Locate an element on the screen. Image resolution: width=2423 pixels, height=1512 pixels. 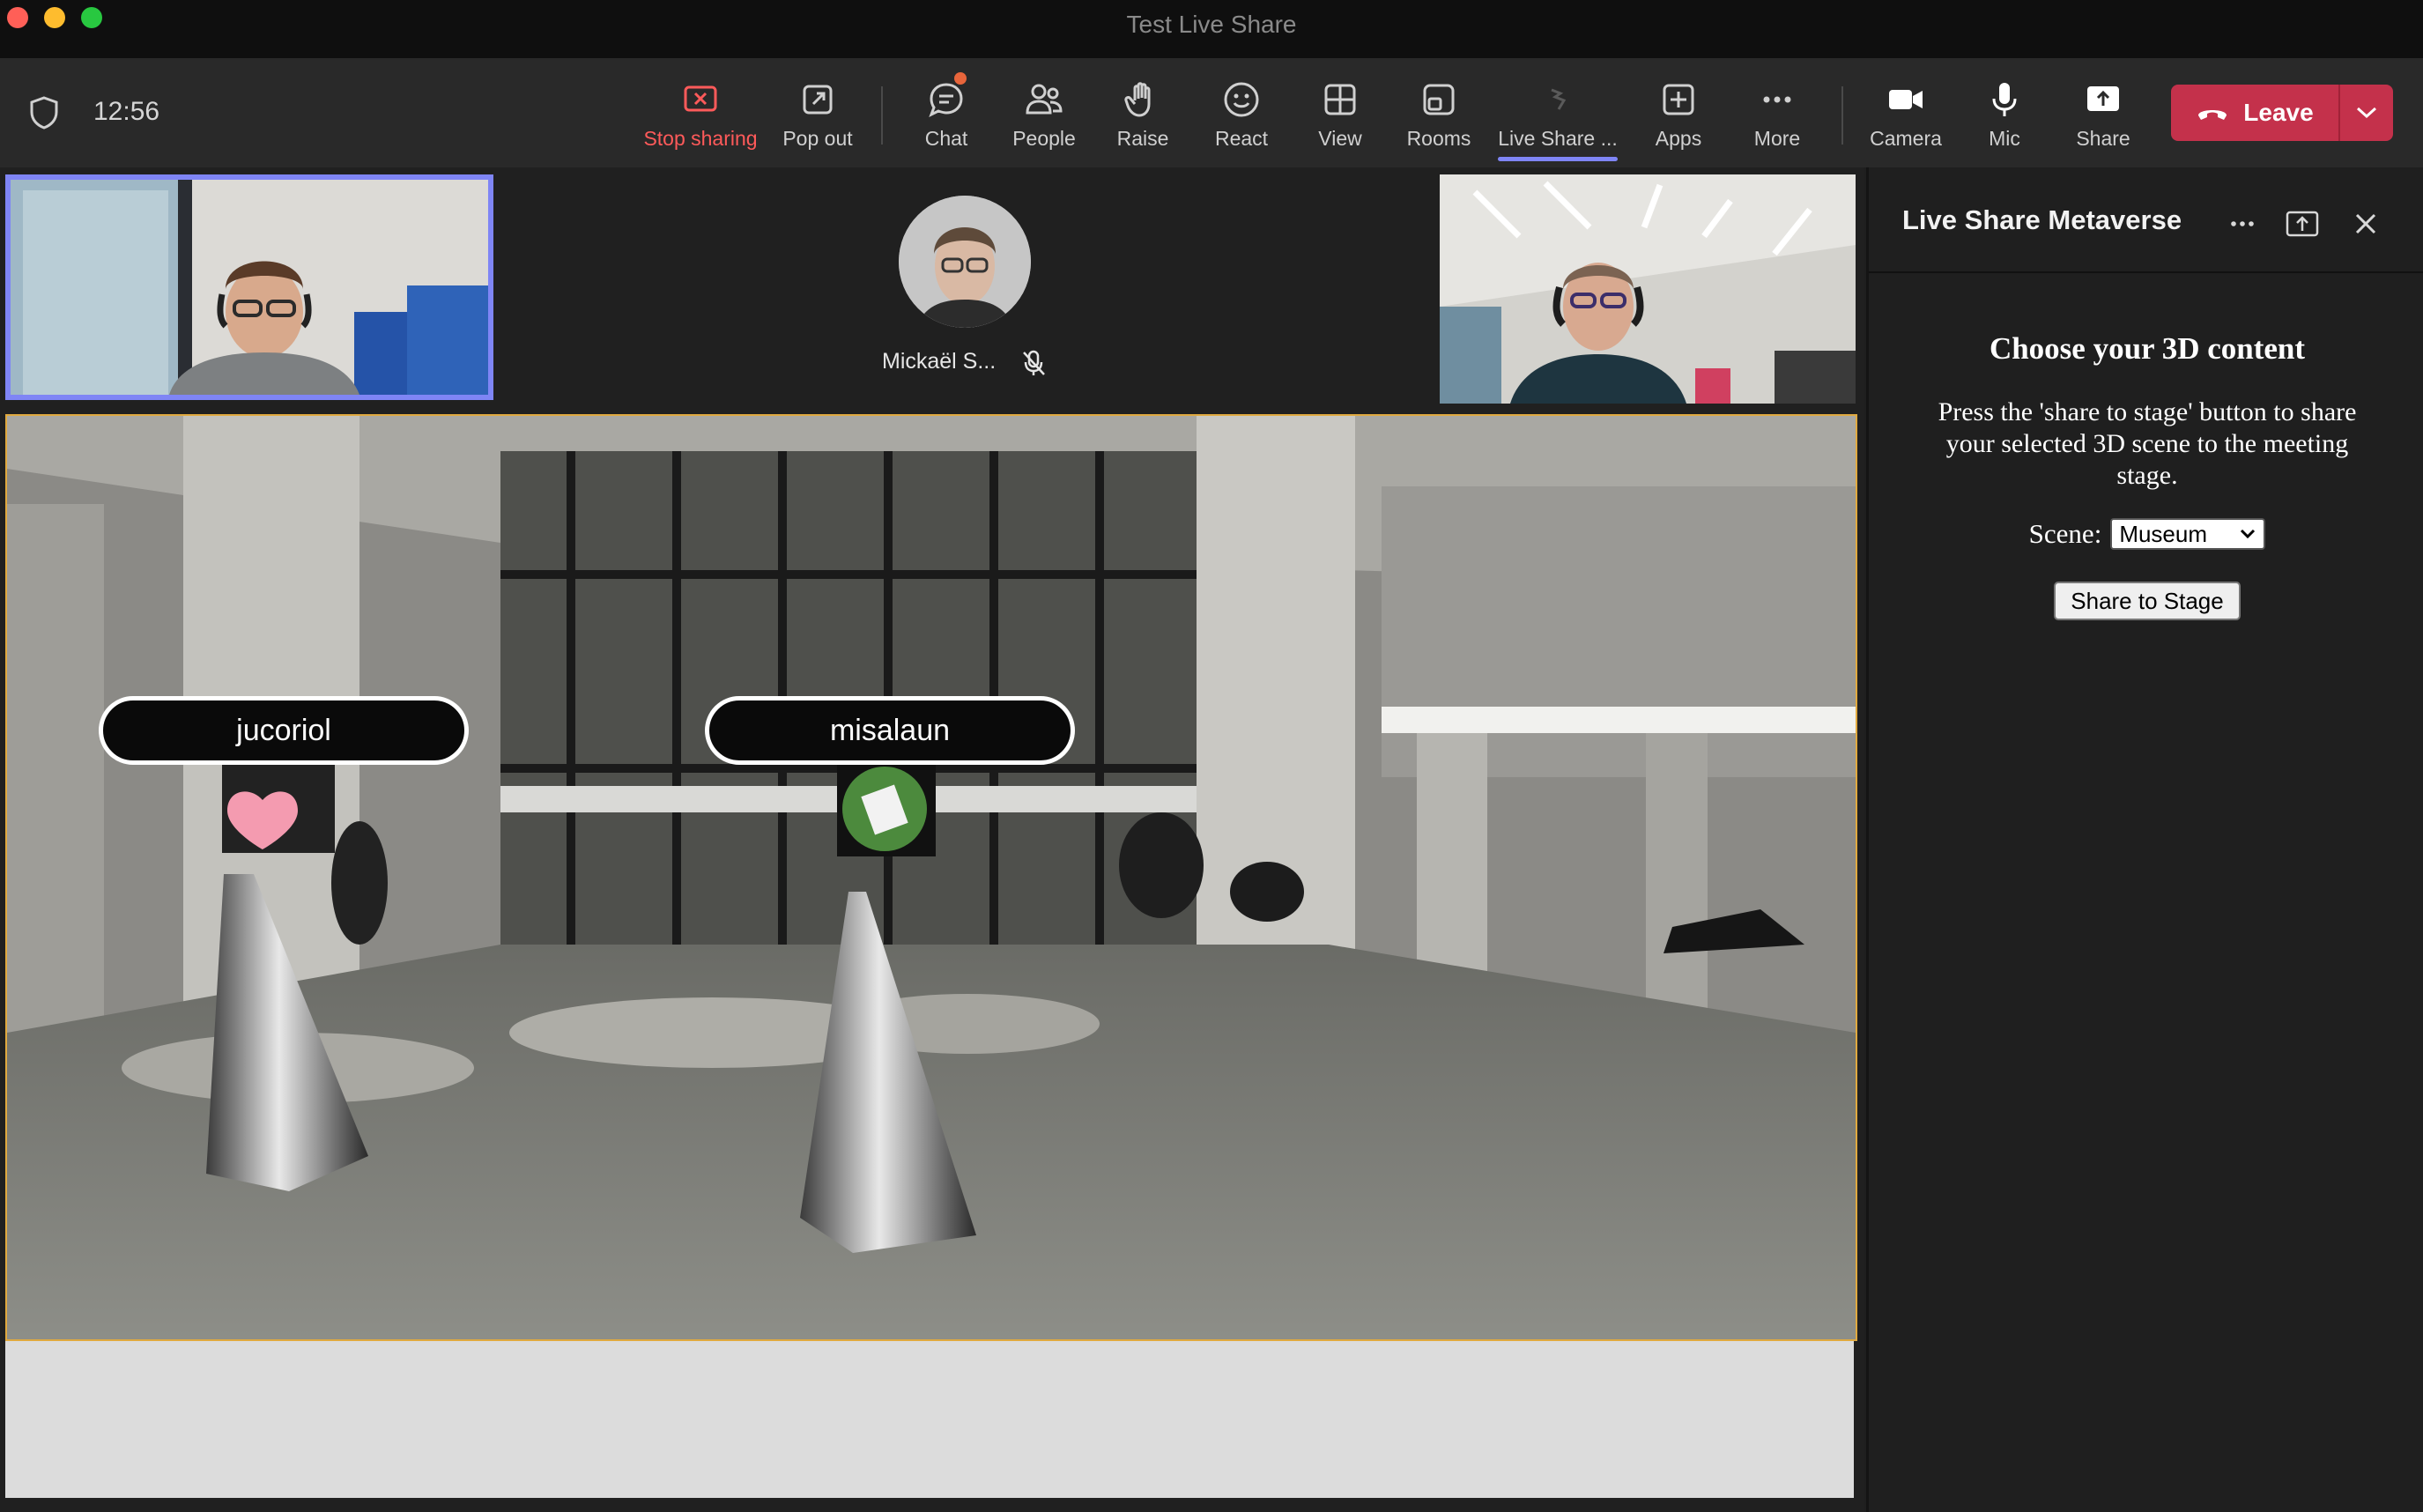
avatar-nametag: jucoriol is located at coordinates (284, 730).